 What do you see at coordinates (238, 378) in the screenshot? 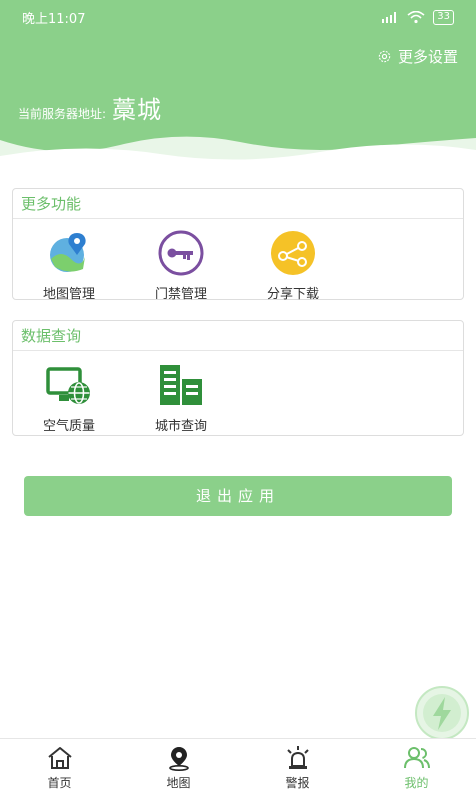
I see `data-query-card: 数据查询 空气质量 城市查询` at bounding box center [238, 378].